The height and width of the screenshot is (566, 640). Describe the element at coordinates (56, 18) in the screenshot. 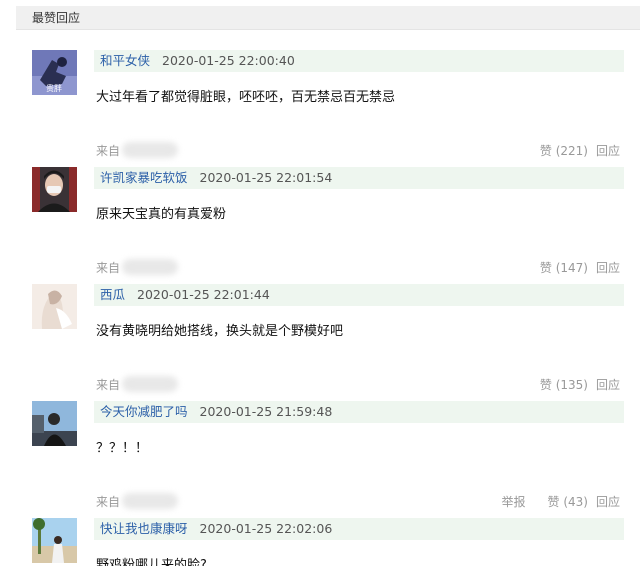

I see `section-title: 最赞回应` at that location.